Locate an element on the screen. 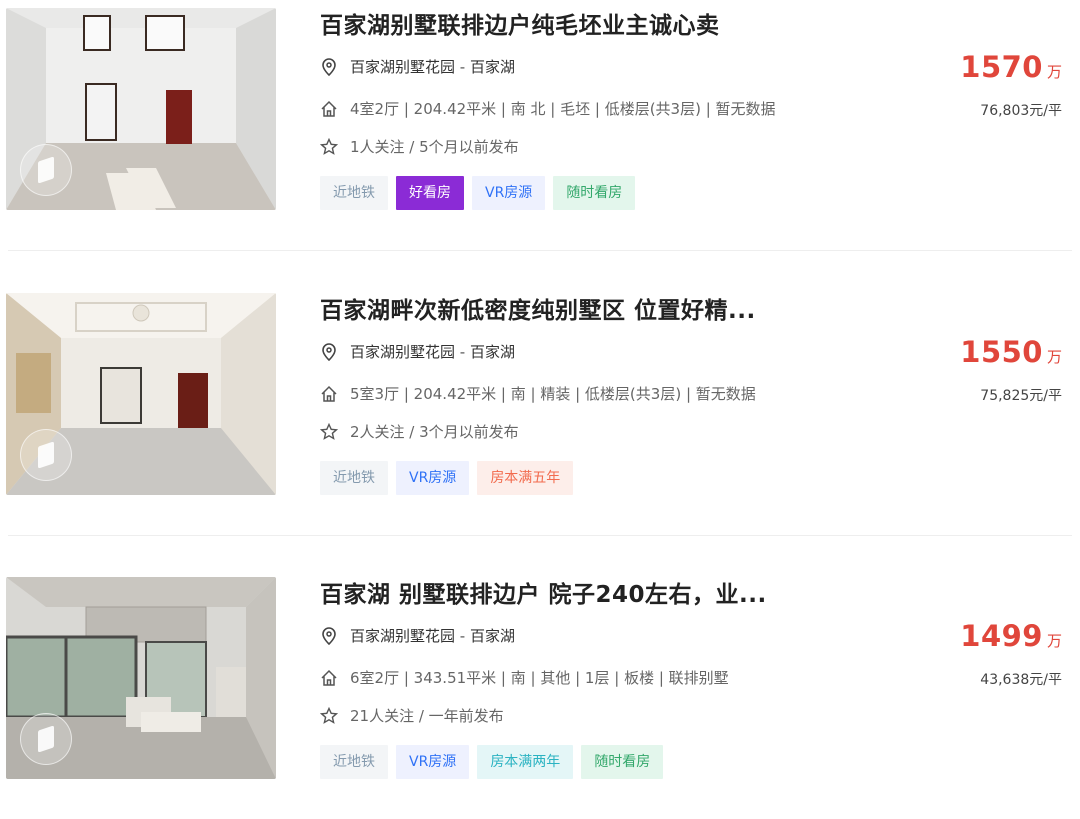 This screenshot has height=819, width=1080. total-price: 1550 万 is located at coordinates (1011, 352).